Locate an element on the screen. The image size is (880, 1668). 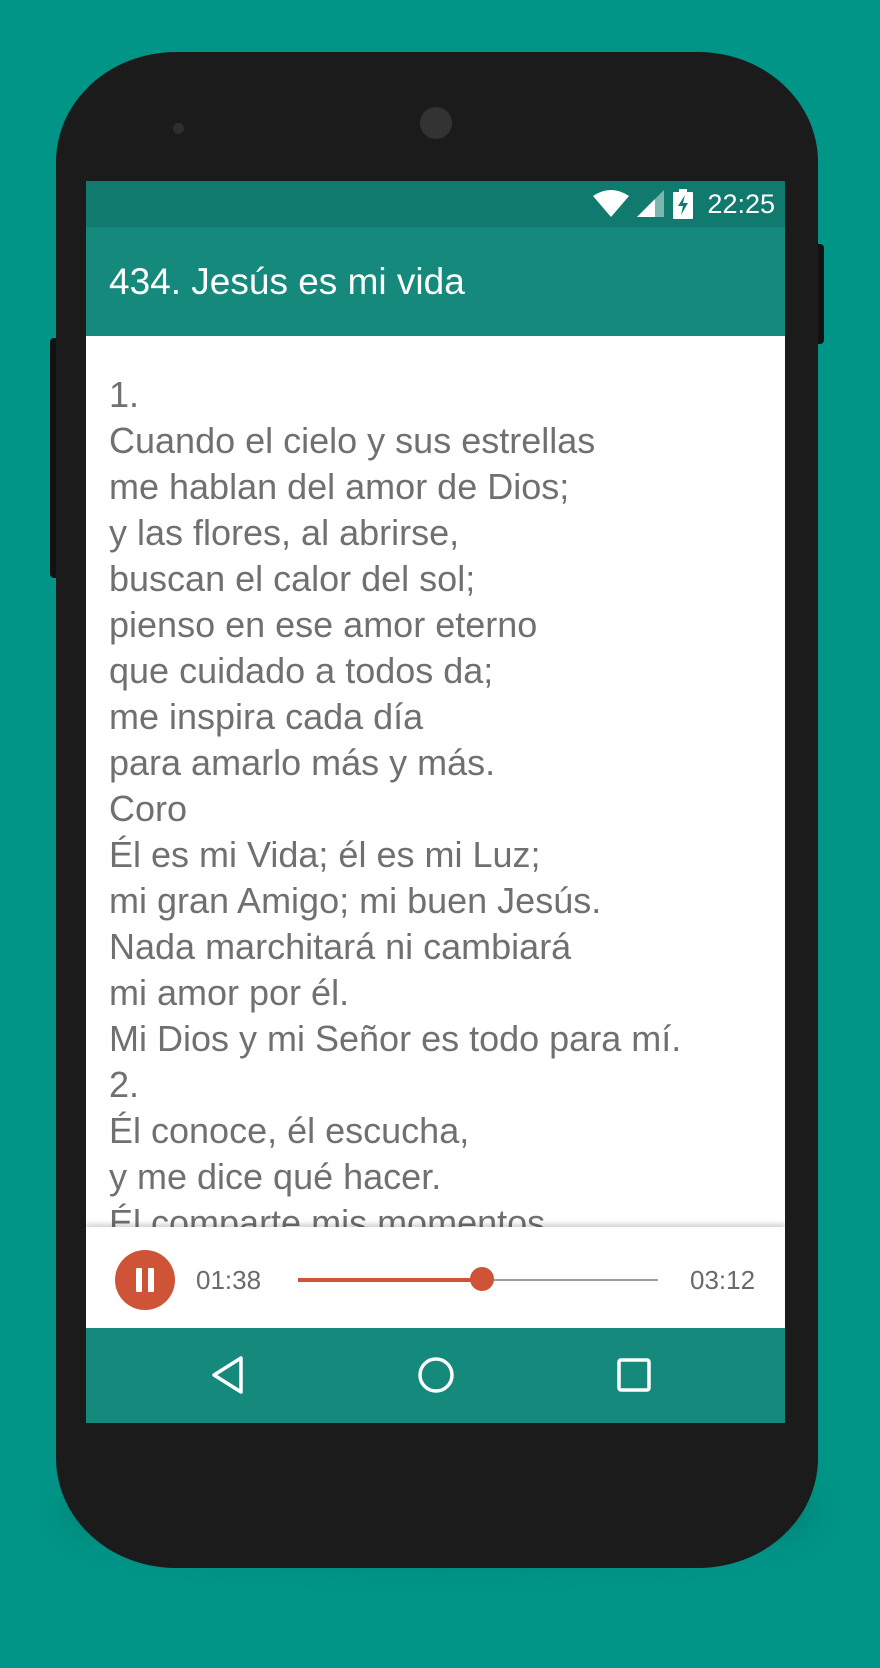
pause-icon is located at coordinates (139, 1280).